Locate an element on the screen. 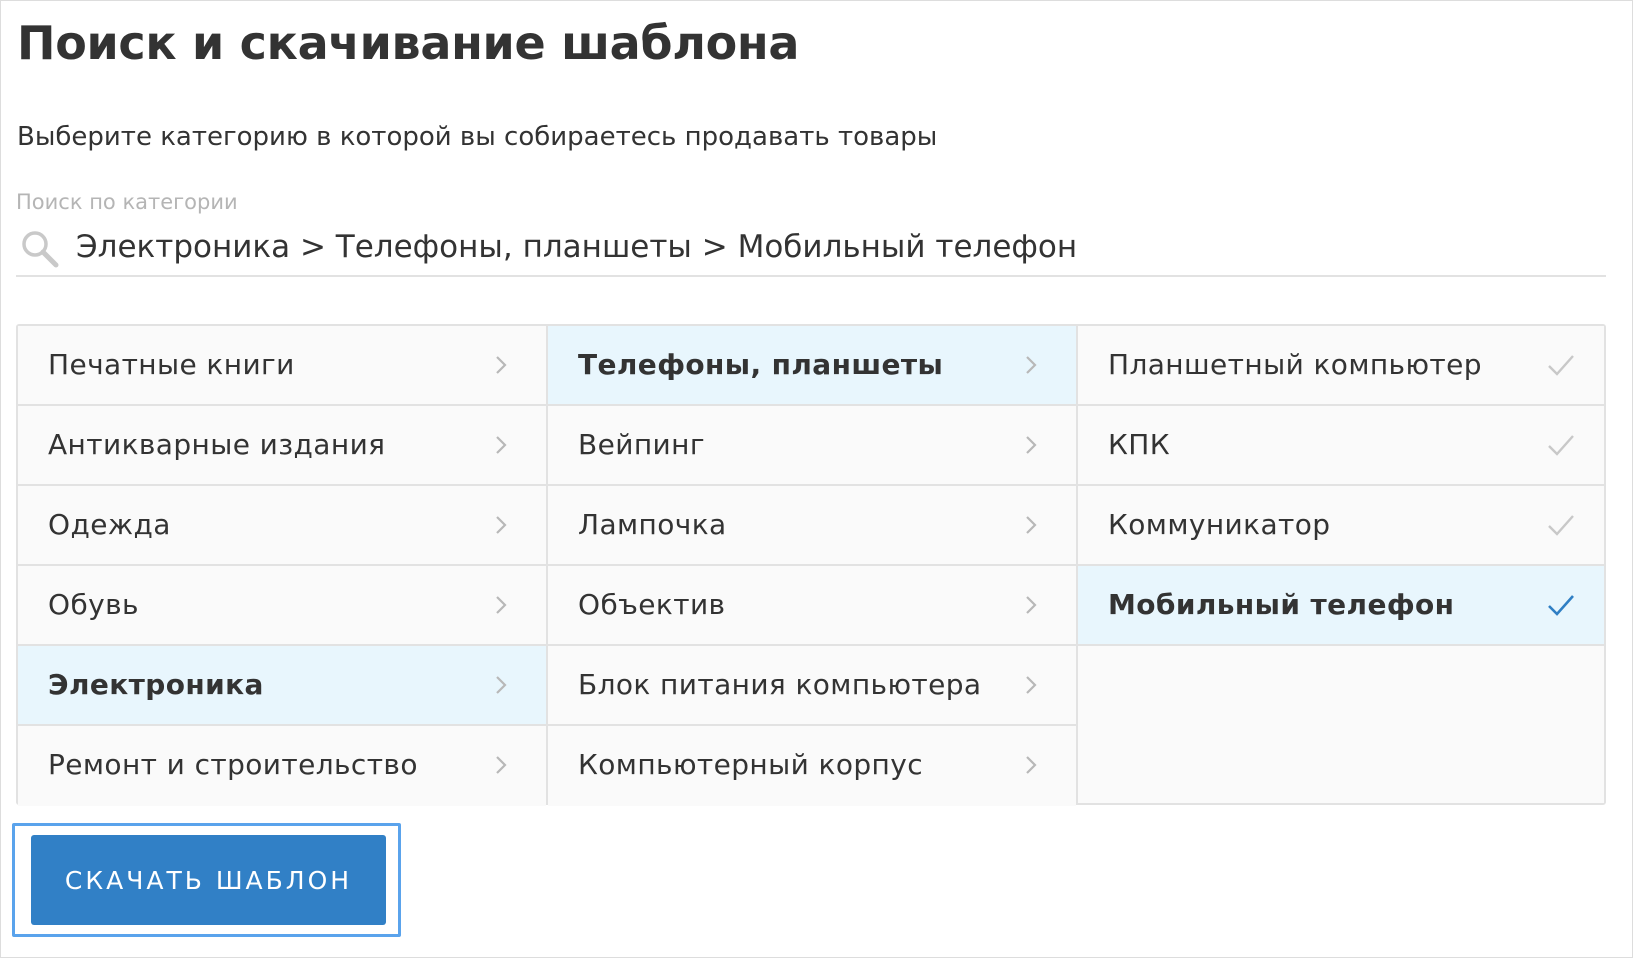 The image size is (1633, 958). category-item-planshetnyi-kompyuter: Планшетный компьютер is located at coordinates (1341, 366).